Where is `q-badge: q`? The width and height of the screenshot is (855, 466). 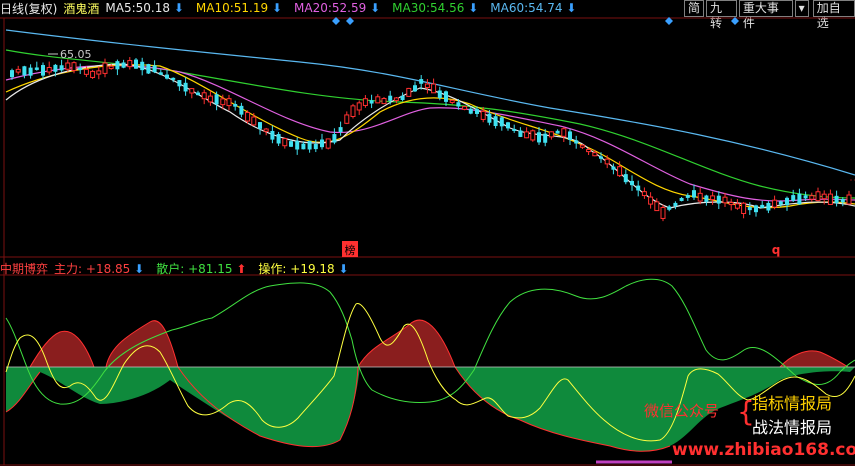 q-badge: q is located at coordinates (776, 250).